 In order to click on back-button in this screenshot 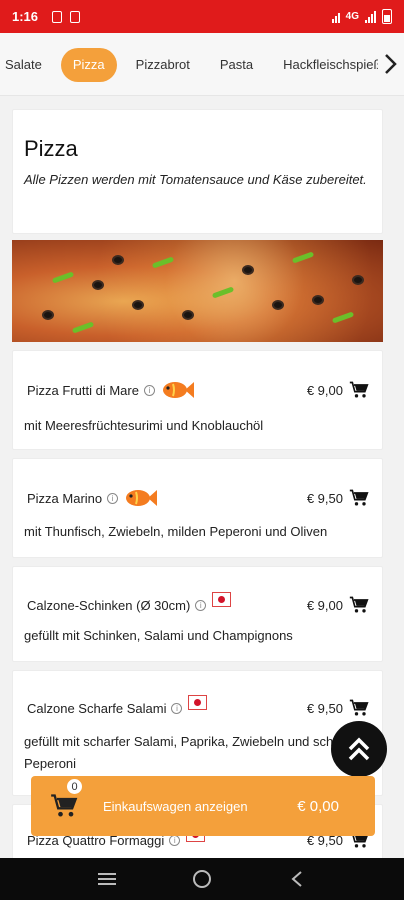, I will do `click(297, 879)`.